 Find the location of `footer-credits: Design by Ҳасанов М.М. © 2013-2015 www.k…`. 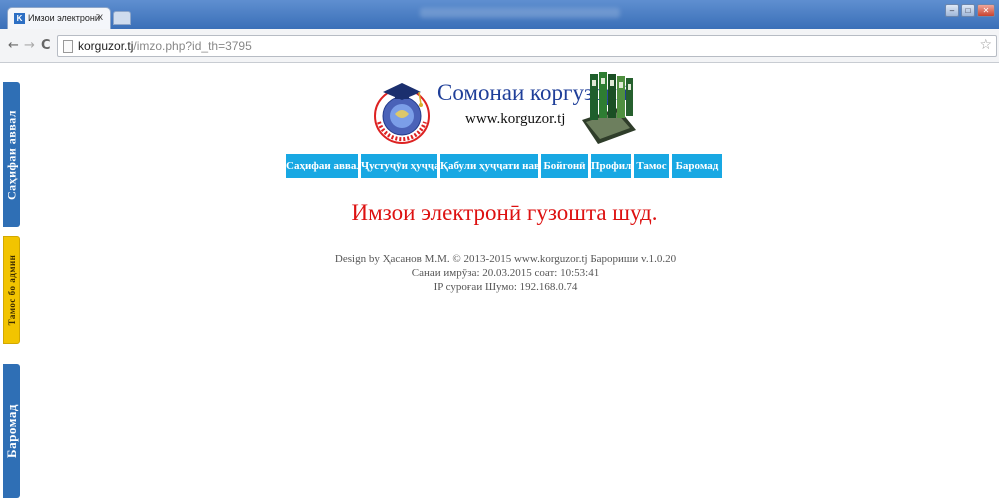

footer-credits: Design by Ҳасанов М.М. © 2013-2015 www.k… is located at coordinates (505, 259).